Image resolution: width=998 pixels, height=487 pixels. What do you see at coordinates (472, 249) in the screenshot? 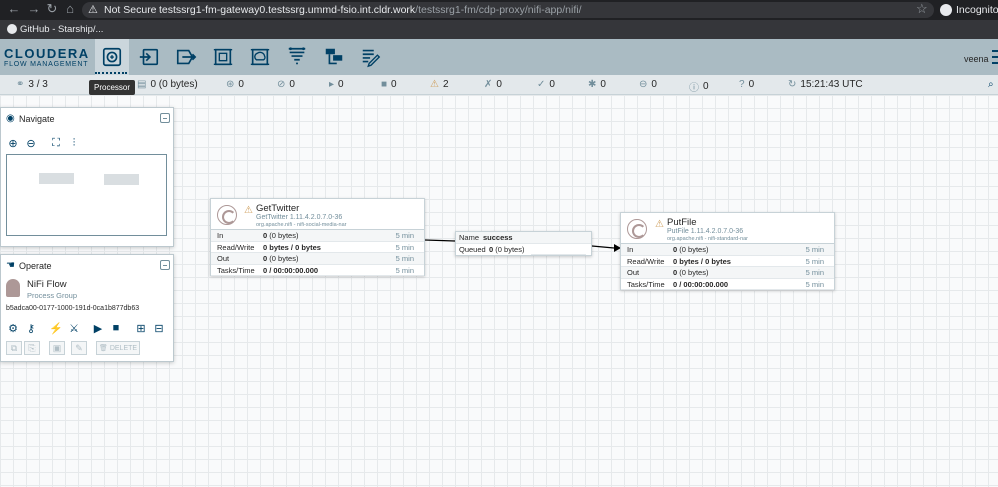
I see `connection-queued-label: Queued` at bounding box center [472, 249].